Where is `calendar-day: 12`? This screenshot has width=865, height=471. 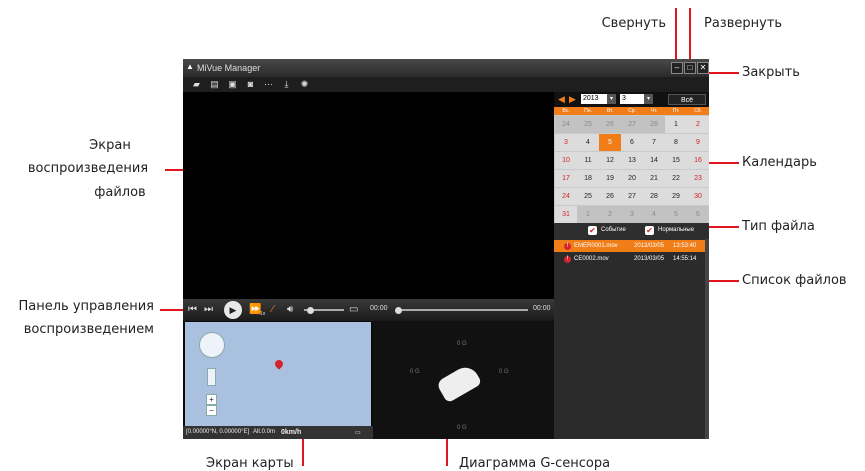
calendar-day: 12 is located at coordinates (610, 160).